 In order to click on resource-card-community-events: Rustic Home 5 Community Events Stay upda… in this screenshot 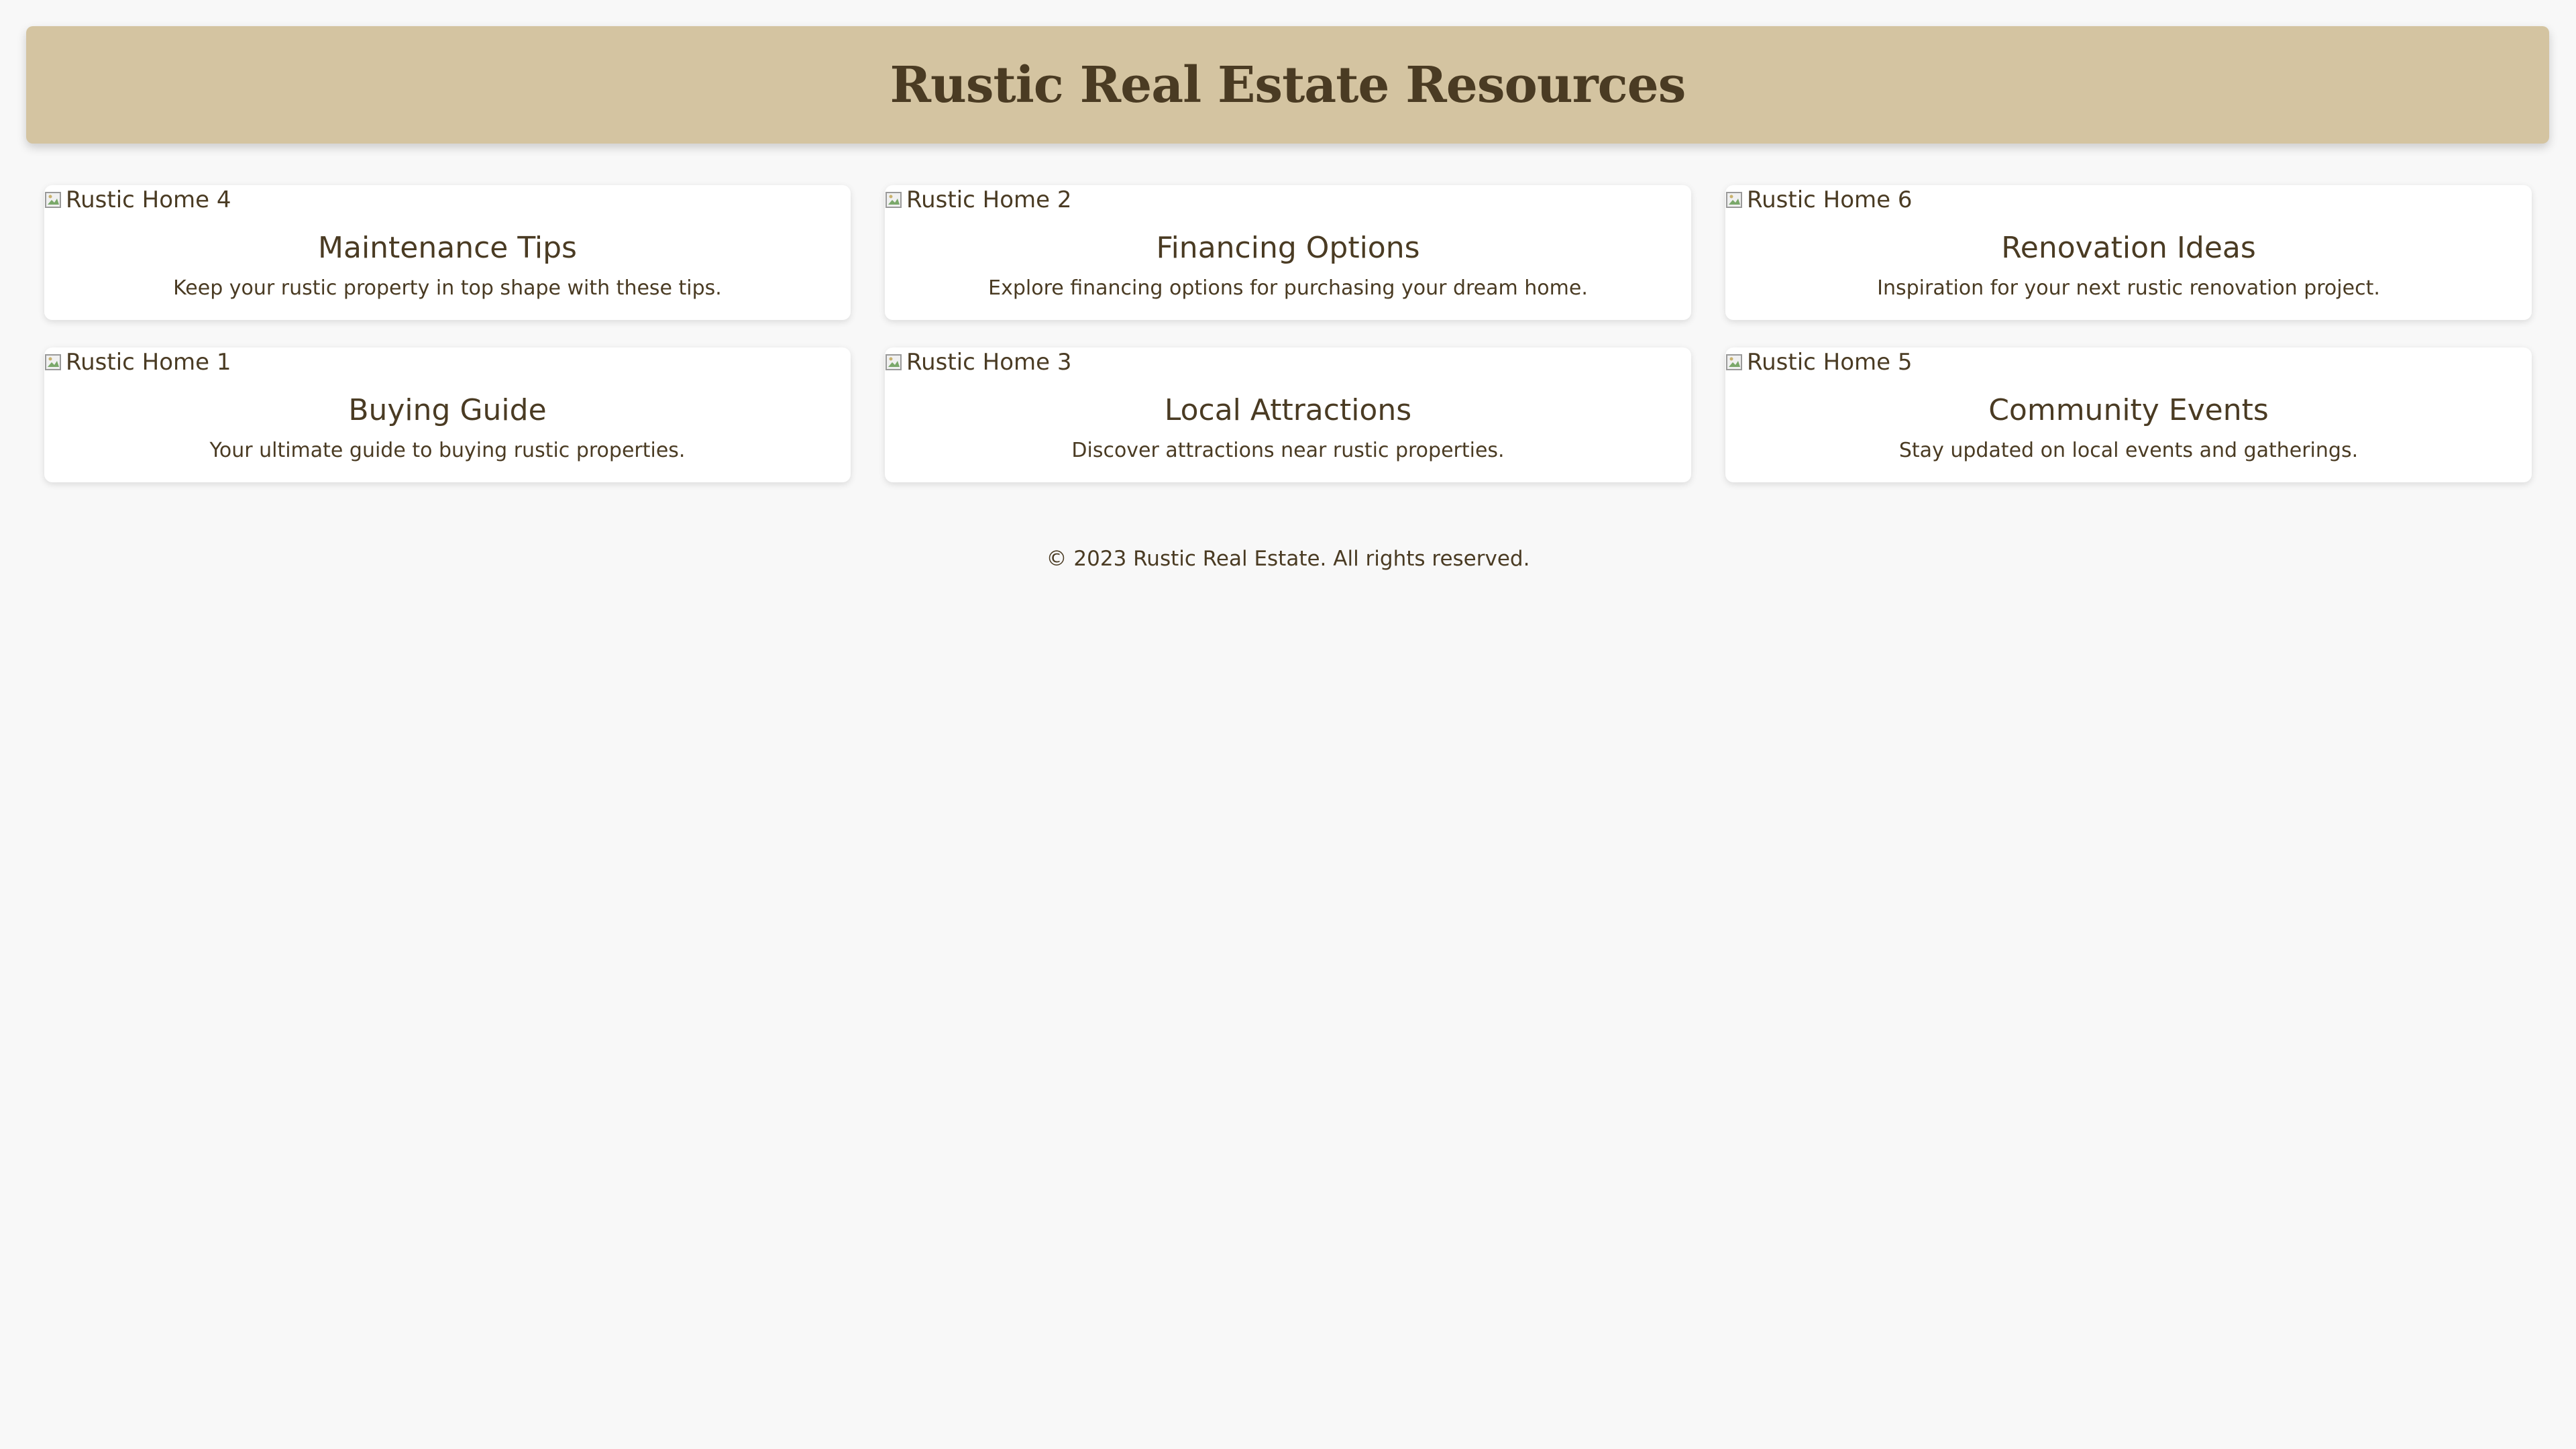, I will do `click(2128, 414)`.